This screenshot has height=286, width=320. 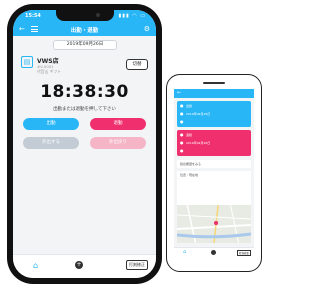 I want to click on clock-in-button: 出勤, so click(x=51, y=124).